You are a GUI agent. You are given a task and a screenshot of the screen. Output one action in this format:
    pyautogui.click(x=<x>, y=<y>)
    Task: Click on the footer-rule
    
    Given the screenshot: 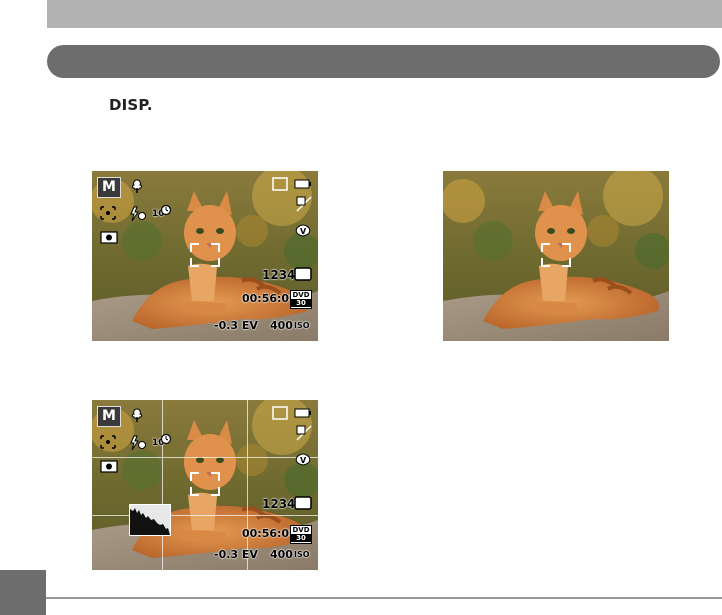 What is the action you would take?
    pyautogui.click(x=361, y=598)
    